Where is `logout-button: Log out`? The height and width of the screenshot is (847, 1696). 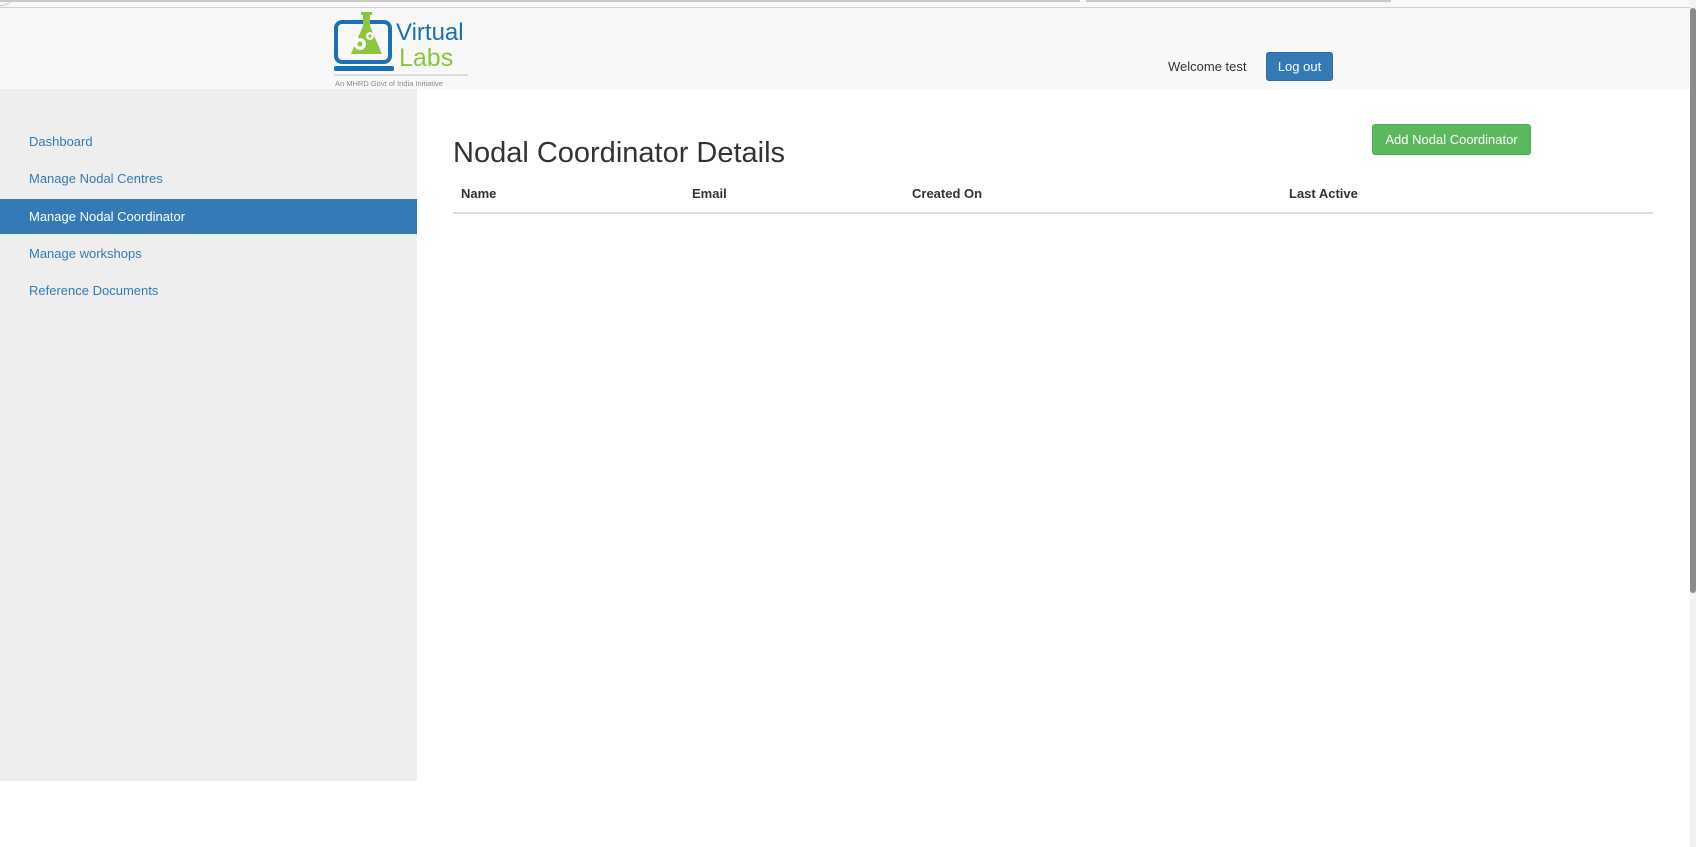
logout-button: Log out is located at coordinates (1299, 66).